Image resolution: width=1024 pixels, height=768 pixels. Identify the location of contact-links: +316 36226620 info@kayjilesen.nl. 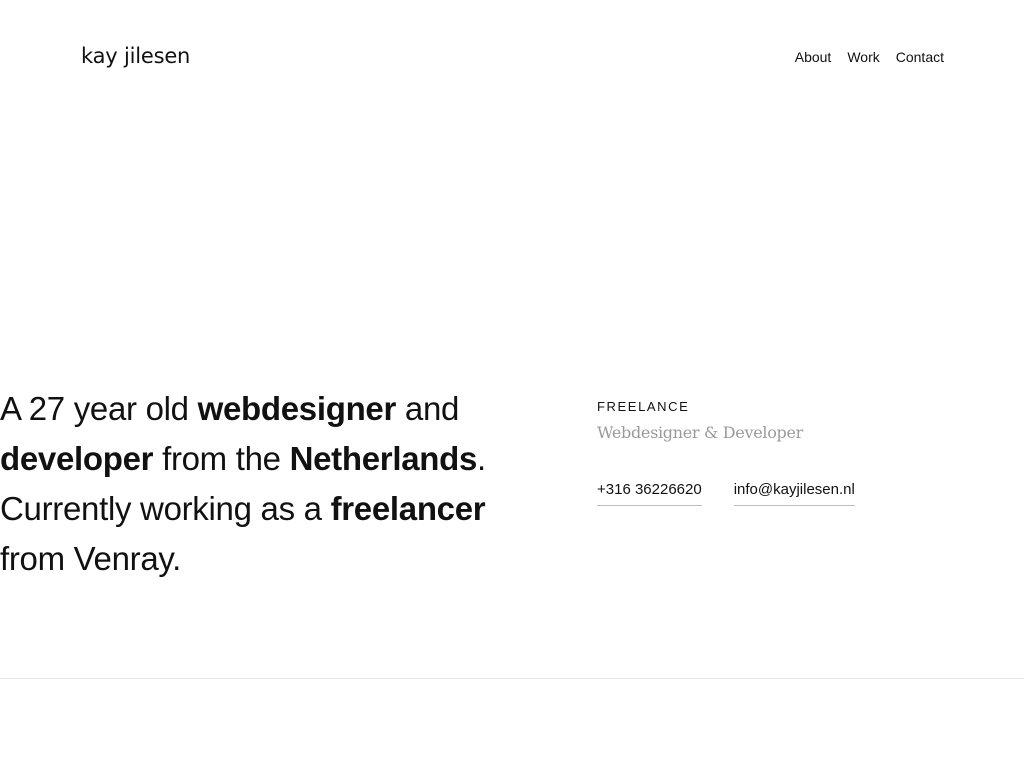
(777, 493).